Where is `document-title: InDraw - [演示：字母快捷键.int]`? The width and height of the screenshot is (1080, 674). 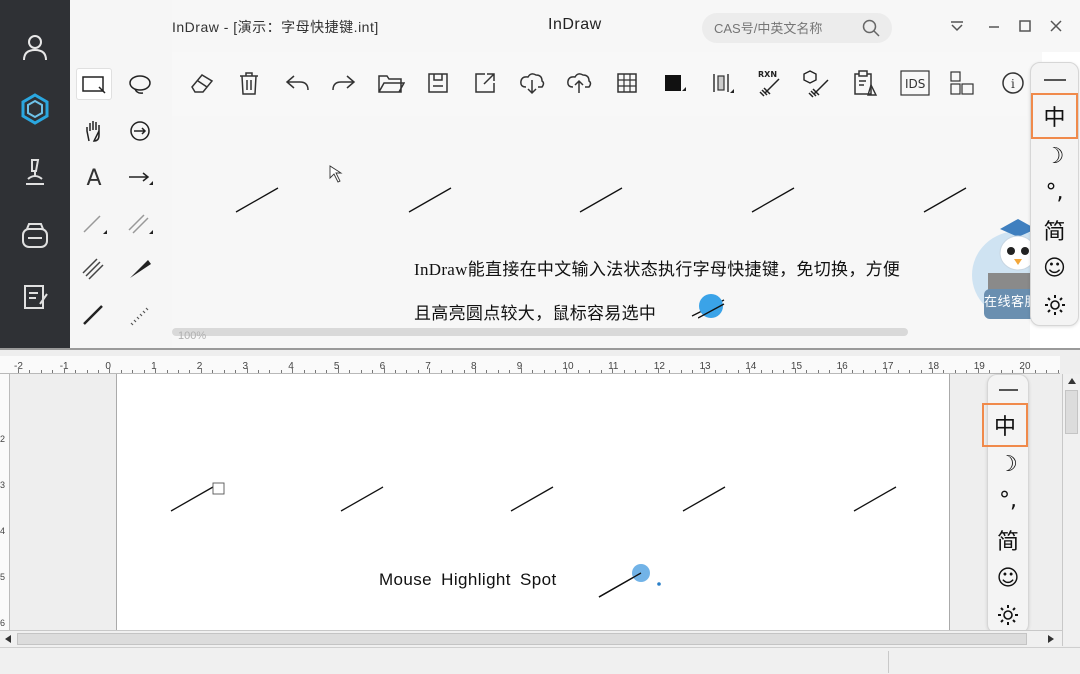
document-title: InDraw - [演示：字母快捷键.int] is located at coordinates (275, 27).